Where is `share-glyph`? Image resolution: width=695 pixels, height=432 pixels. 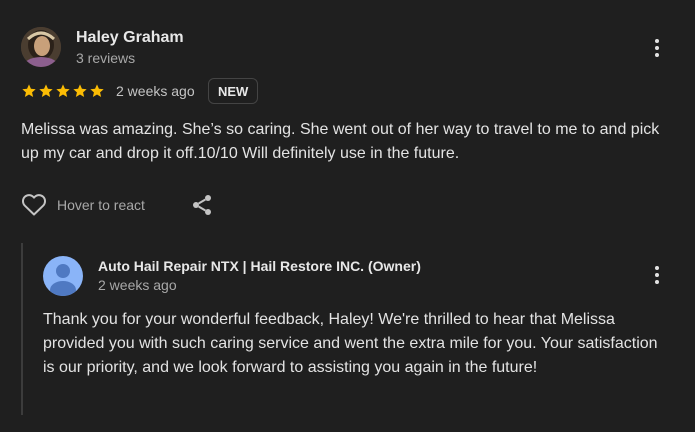
share-glyph is located at coordinates (202, 205).